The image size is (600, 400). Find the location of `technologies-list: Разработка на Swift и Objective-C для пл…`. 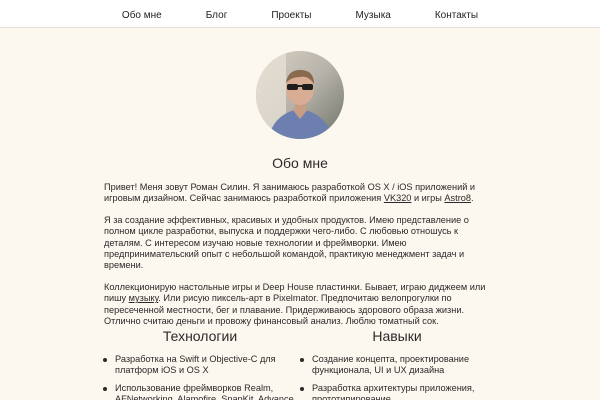

technologies-list: Разработка на Swift и Objective-C для пл… is located at coordinates (200, 377).